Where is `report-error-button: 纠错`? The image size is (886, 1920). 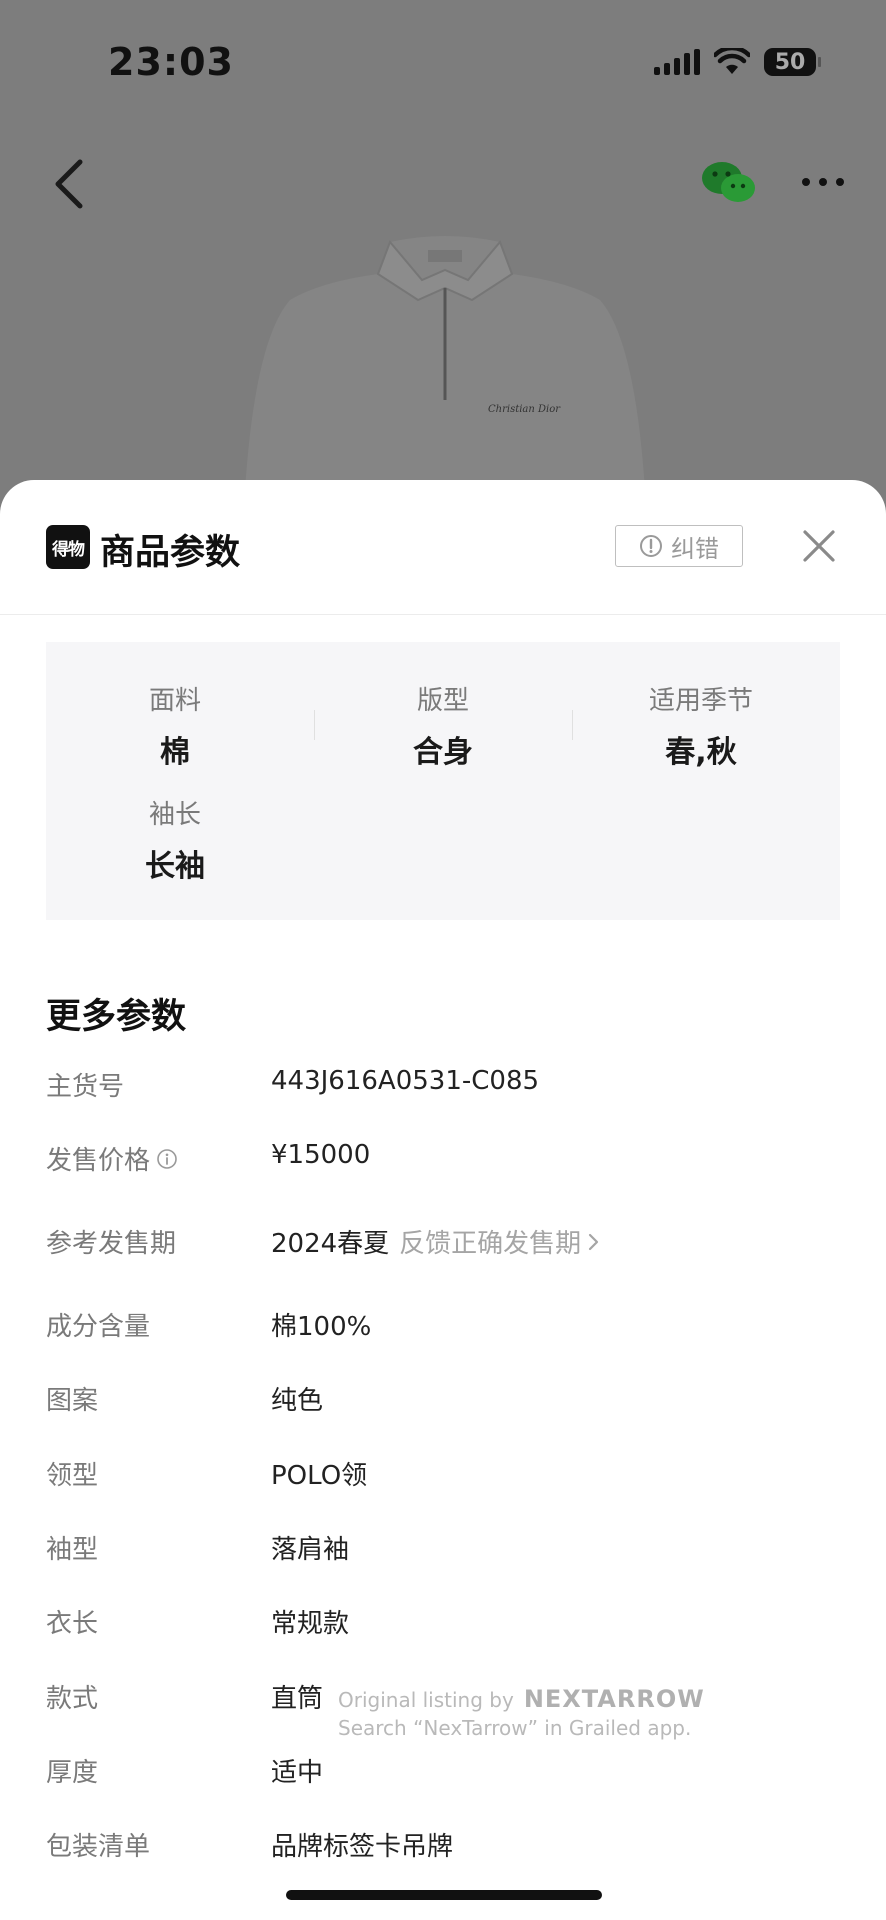 report-error-button: 纠错 is located at coordinates (679, 546).